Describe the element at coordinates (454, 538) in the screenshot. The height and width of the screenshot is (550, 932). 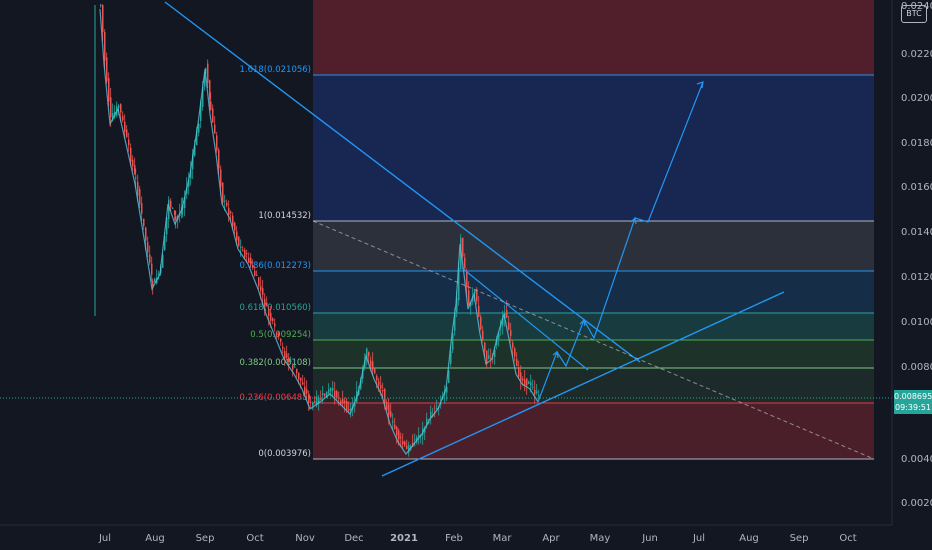
I see `x-label-feb: Feb` at that location.